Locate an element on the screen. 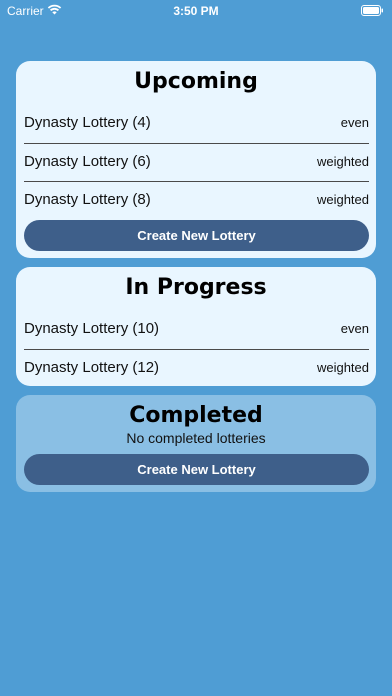 The image size is (392, 696). lottery-row: Dynasty Lottery (6) weighted is located at coordinates (196, 162).